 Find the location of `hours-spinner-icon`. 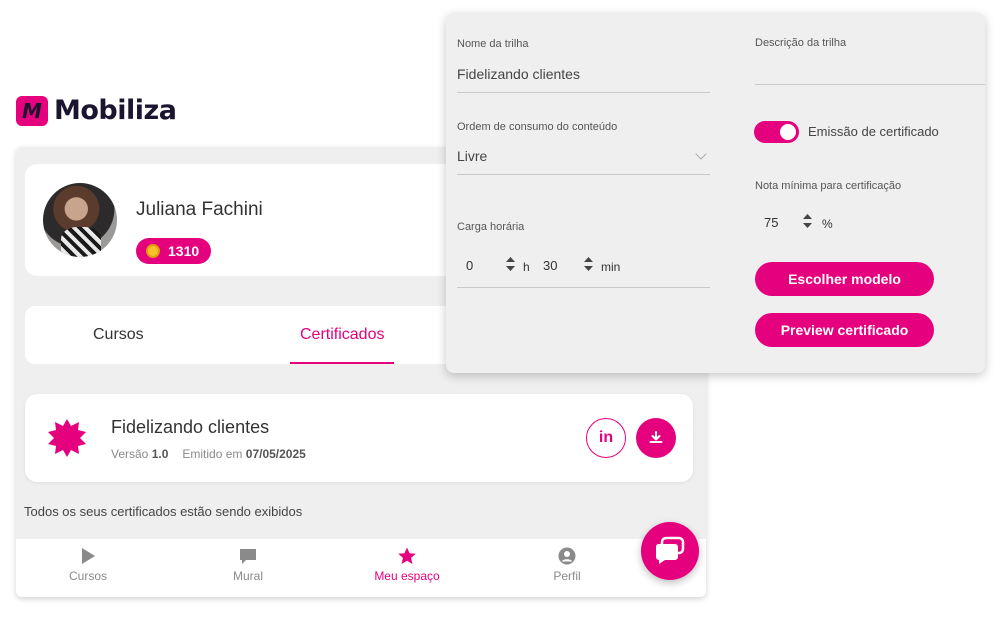

hours-spinner-icon is located at coordinates (510, 264).